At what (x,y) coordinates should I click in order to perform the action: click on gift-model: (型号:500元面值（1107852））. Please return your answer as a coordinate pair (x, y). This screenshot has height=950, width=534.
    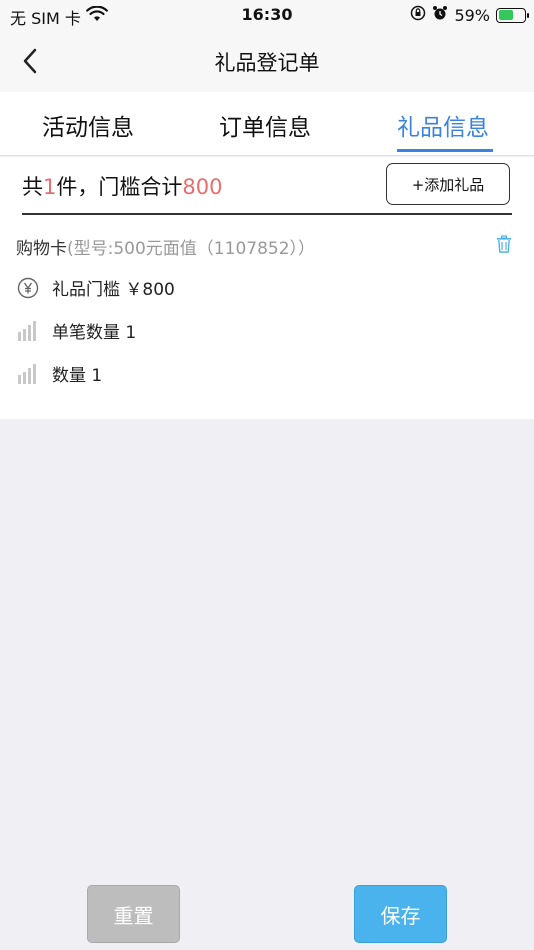
    Looking at the image, I should click on (191, 249).